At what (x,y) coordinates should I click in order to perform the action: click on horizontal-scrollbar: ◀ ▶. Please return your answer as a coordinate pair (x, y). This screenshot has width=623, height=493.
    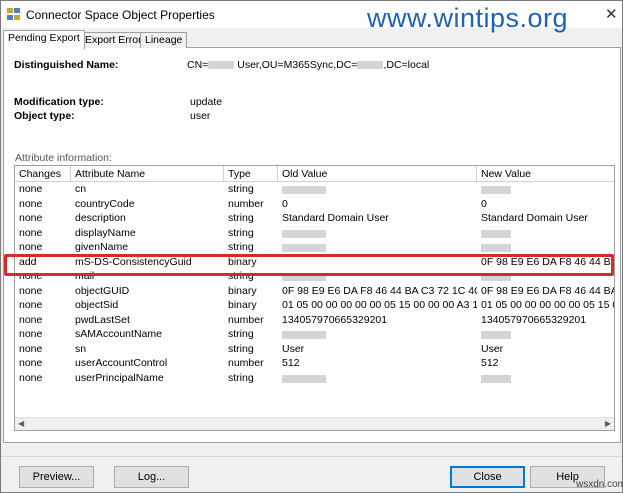
    Looking at the image, I should click on (314, 423).